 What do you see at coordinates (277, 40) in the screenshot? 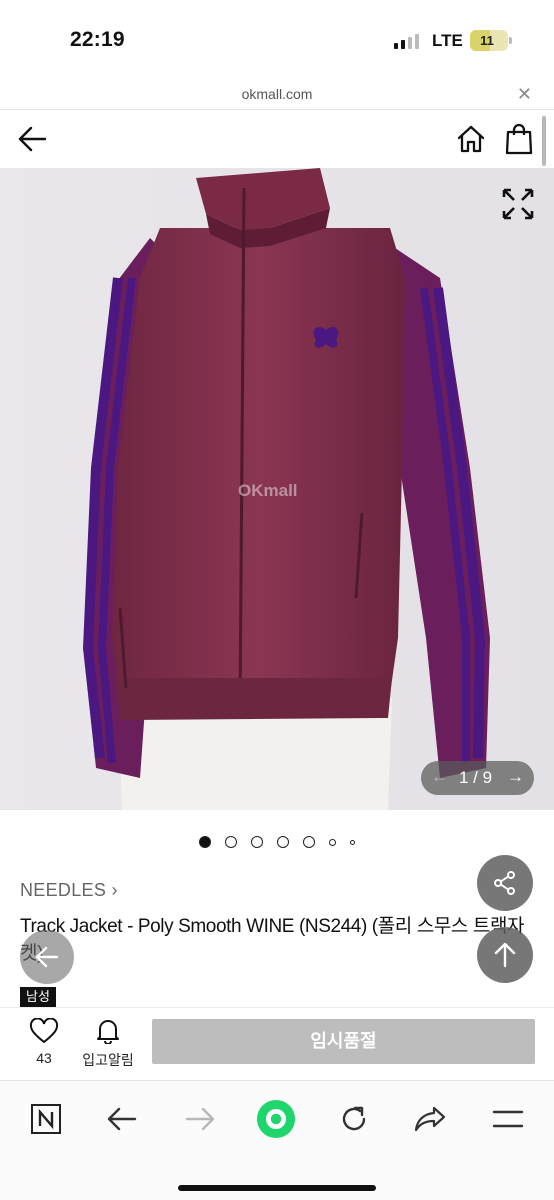
I see `status-bar: 22:19 LTE 11` at bounding box center [277, 40].